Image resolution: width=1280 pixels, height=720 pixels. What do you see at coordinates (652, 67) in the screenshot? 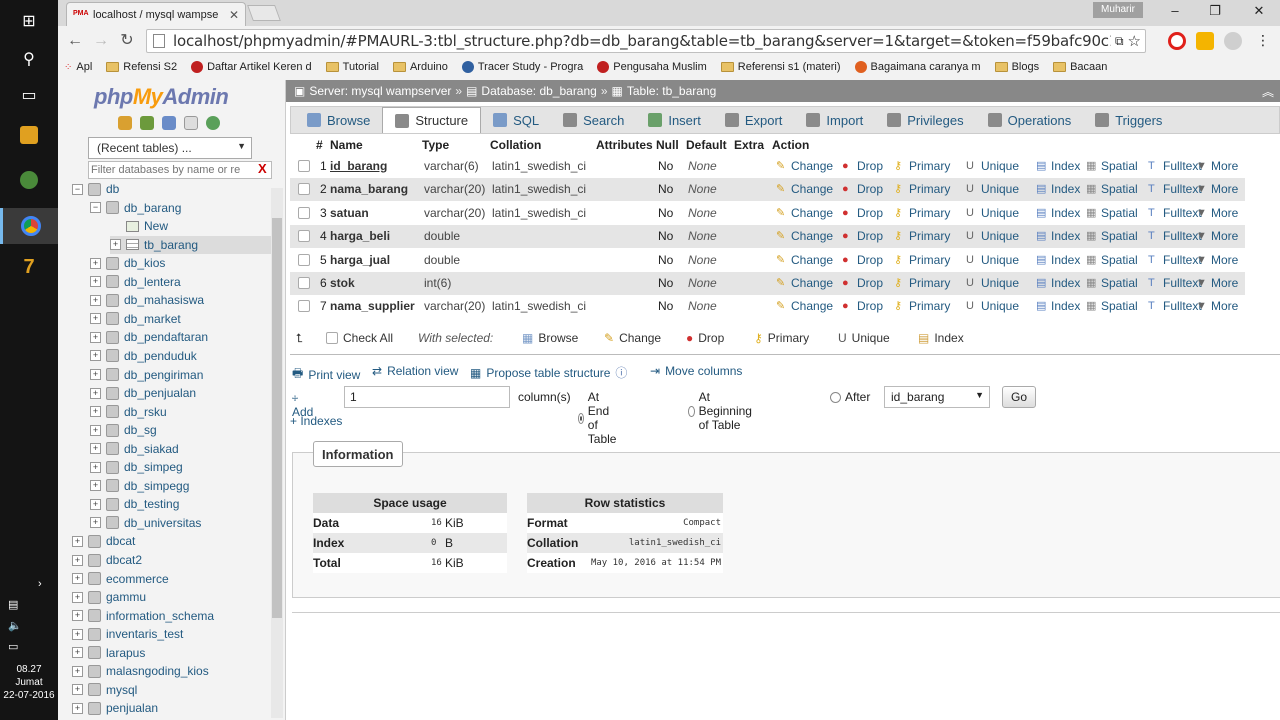
I see `bookmark-item: Pengusaha Muslim` at bounding box center [652, 67].